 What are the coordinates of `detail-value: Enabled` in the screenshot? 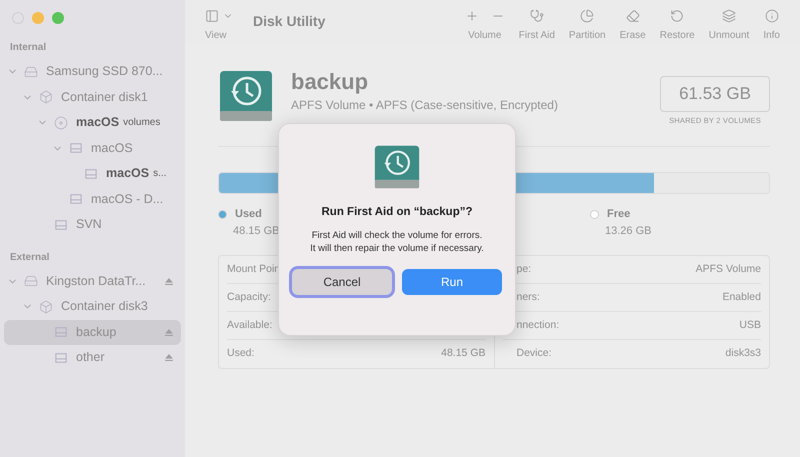 It's located at (741, 297).